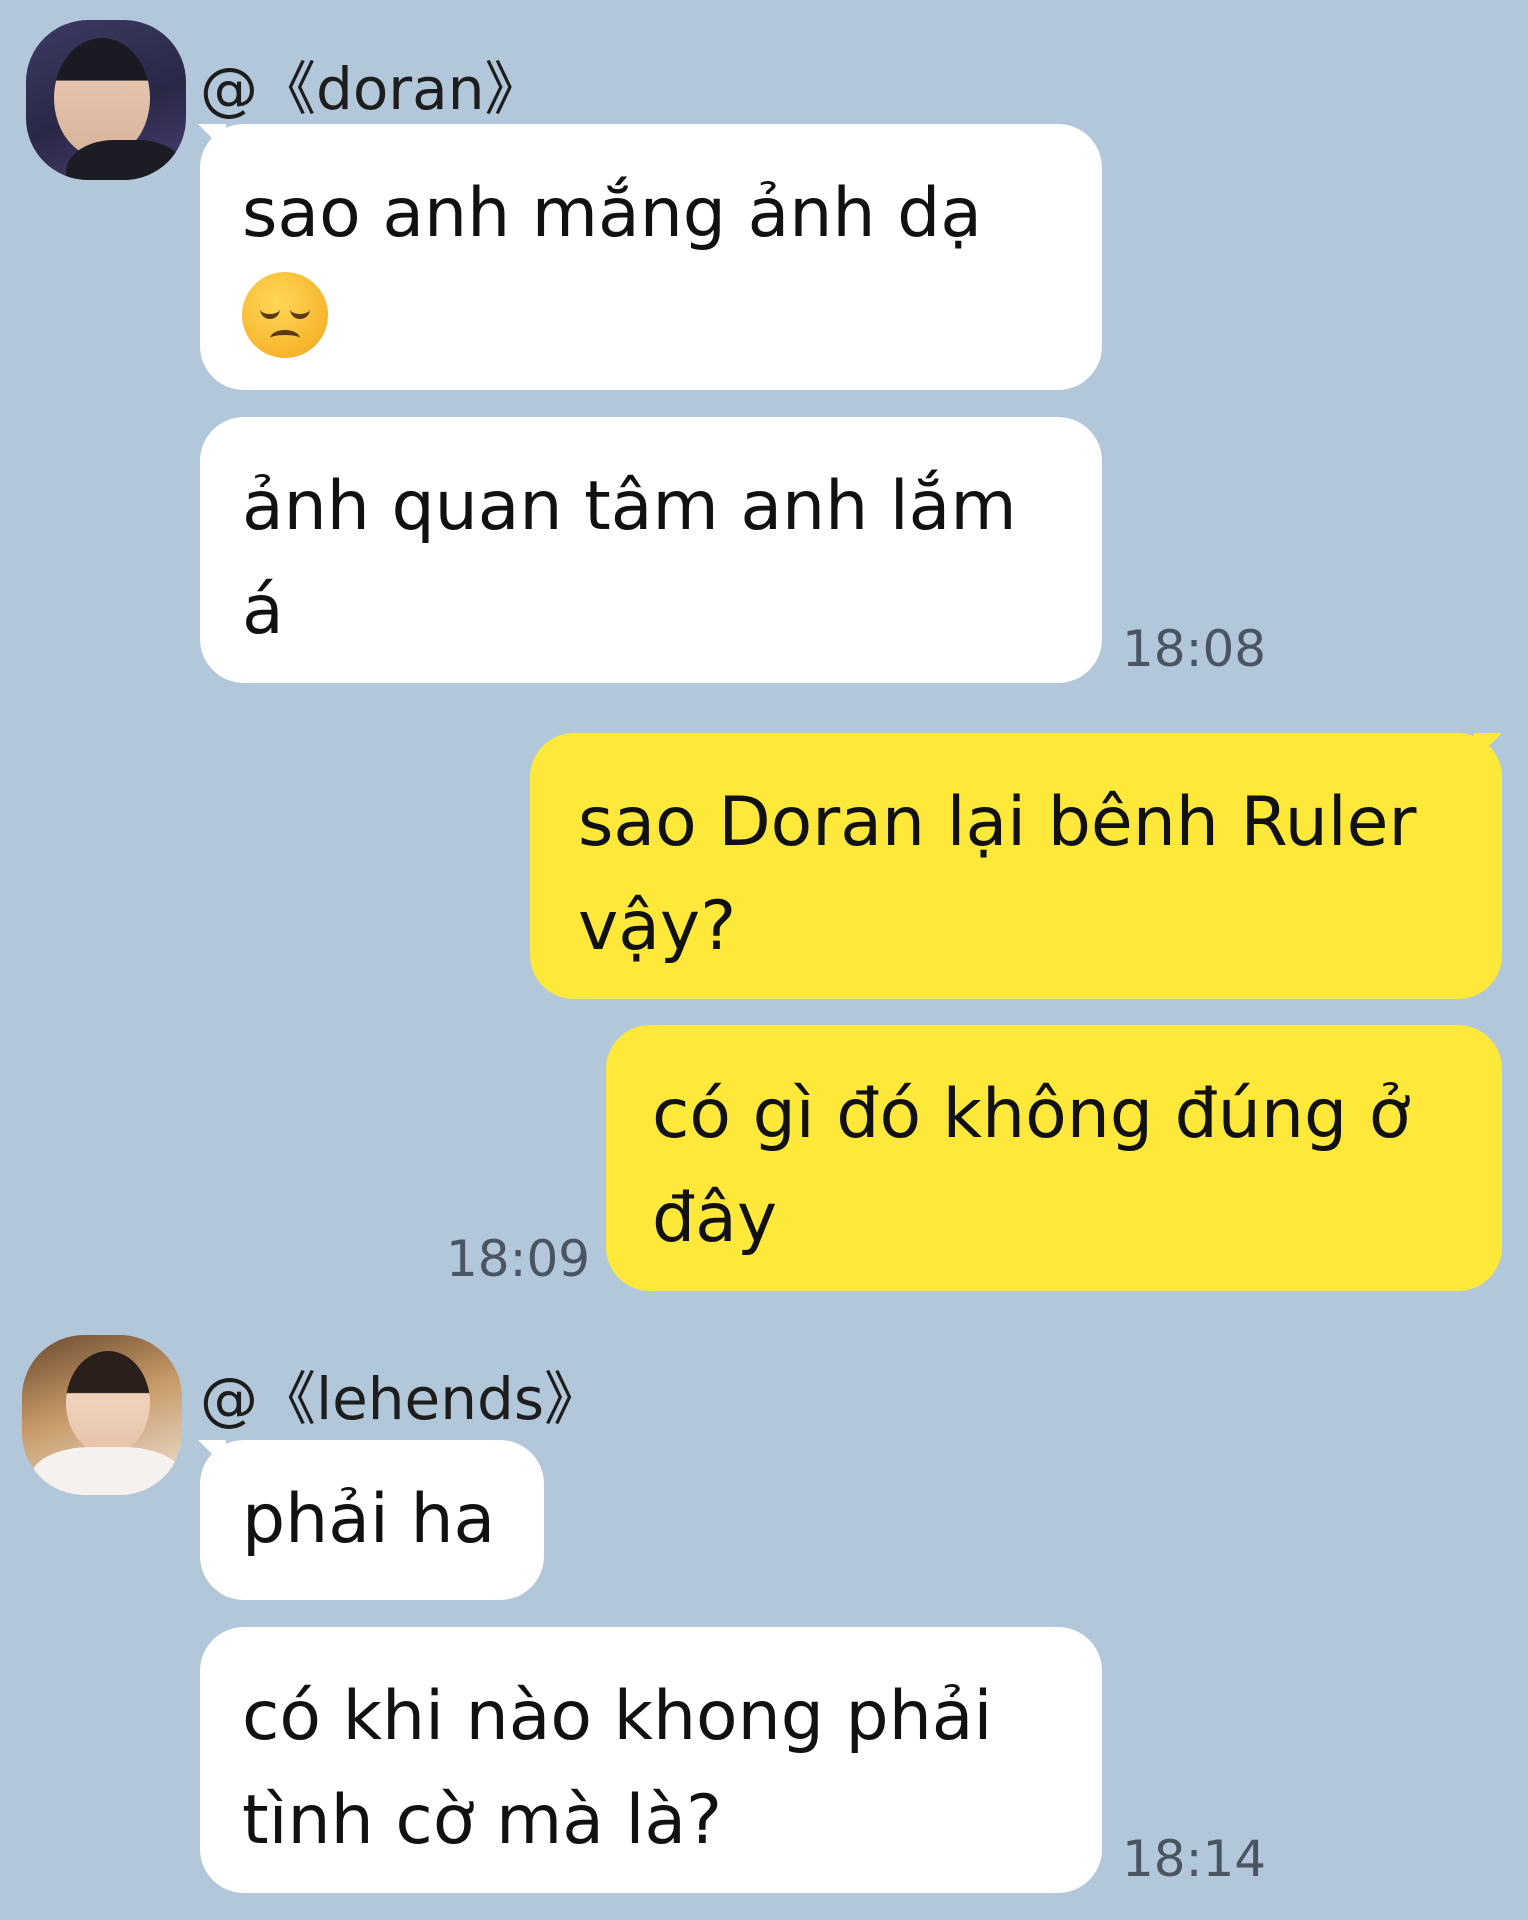  What do you see at coordinates (651, 550) in the screenshot?
I see `message-bubble: ảnh quan tâm anh lắm á` at bounding box center [651, 550].